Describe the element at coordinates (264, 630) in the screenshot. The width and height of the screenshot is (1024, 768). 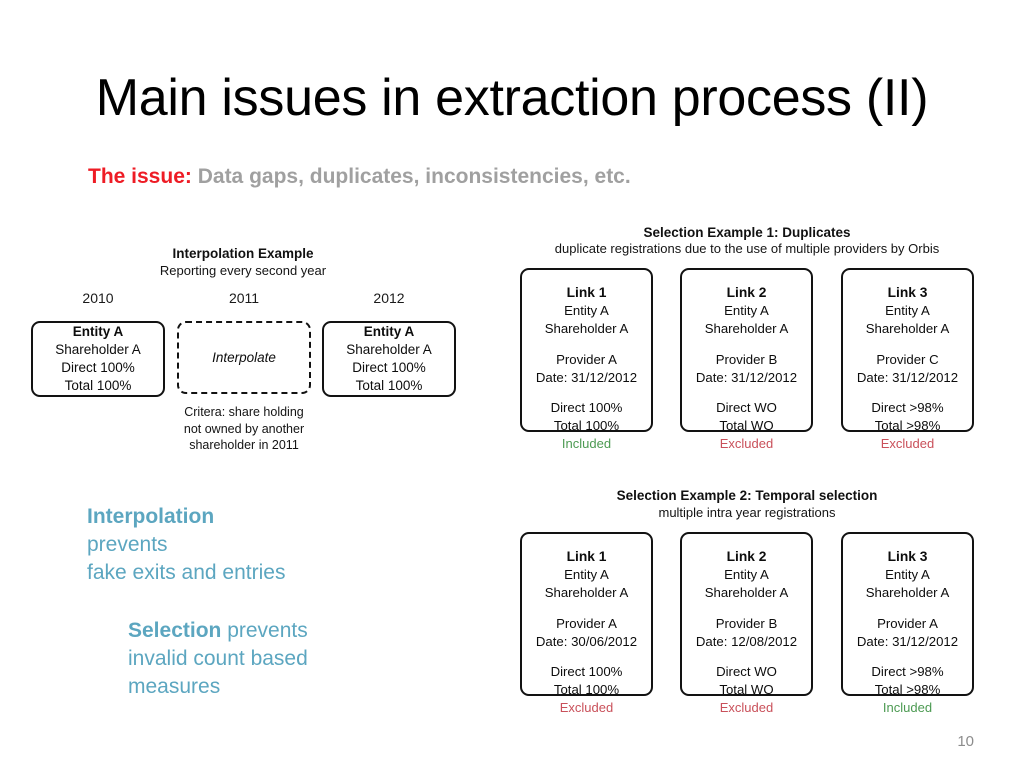
I see `callout-selection-line-0: prevents` at that location.